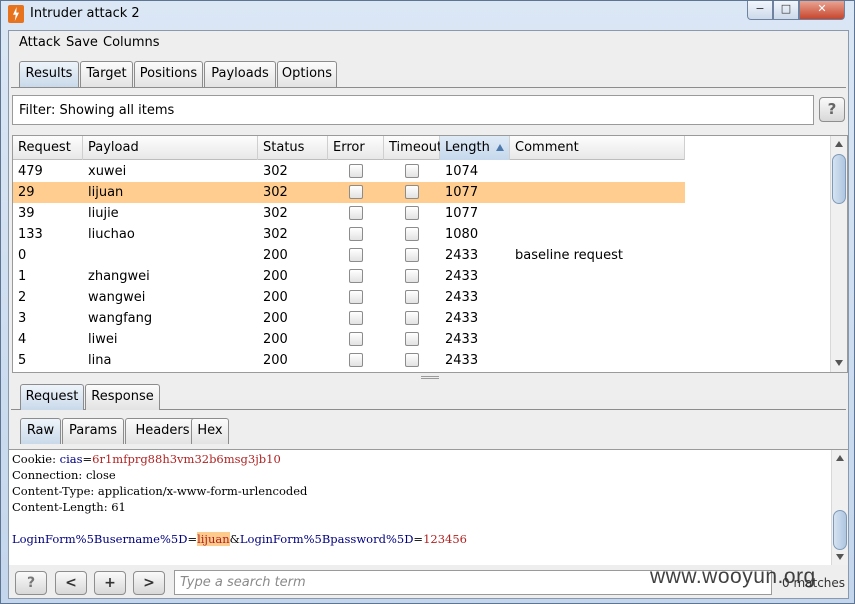  I want to click on table-row: 4 liwei 200 2433, so click(349, 339).